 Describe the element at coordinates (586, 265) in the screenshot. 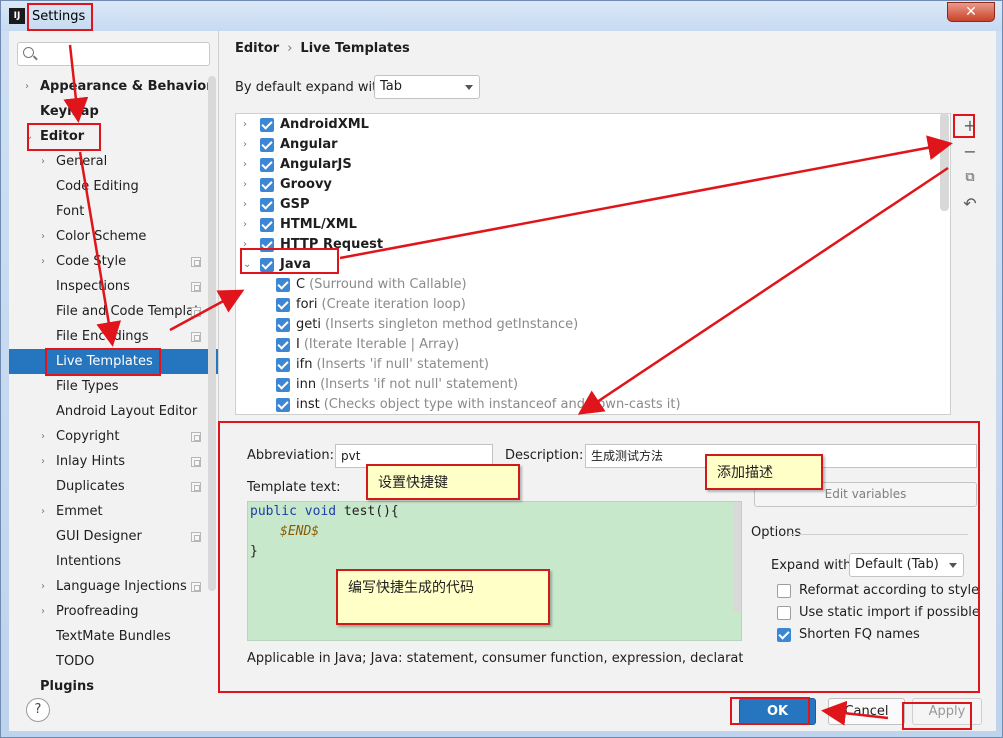

I see `template-group-java: ⌄ Java` at that location.